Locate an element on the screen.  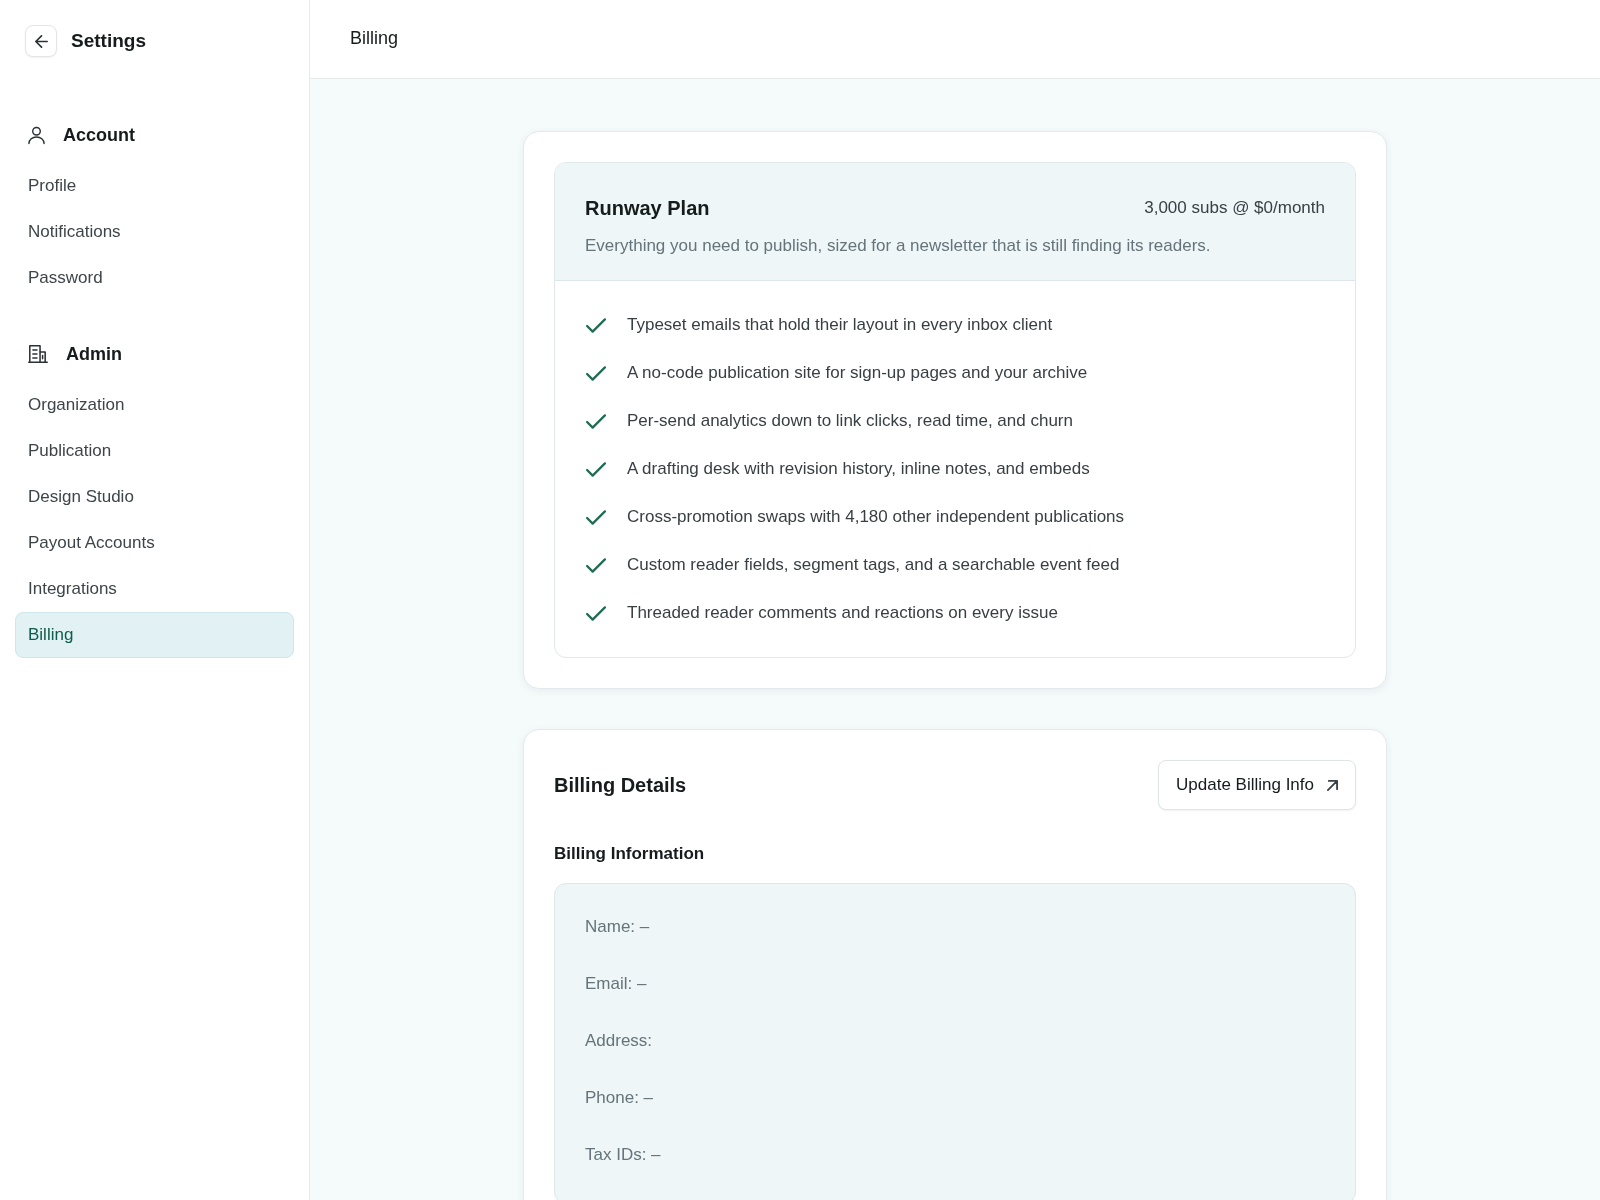
billing-field: Email: – is located at coordinates (616, 983).